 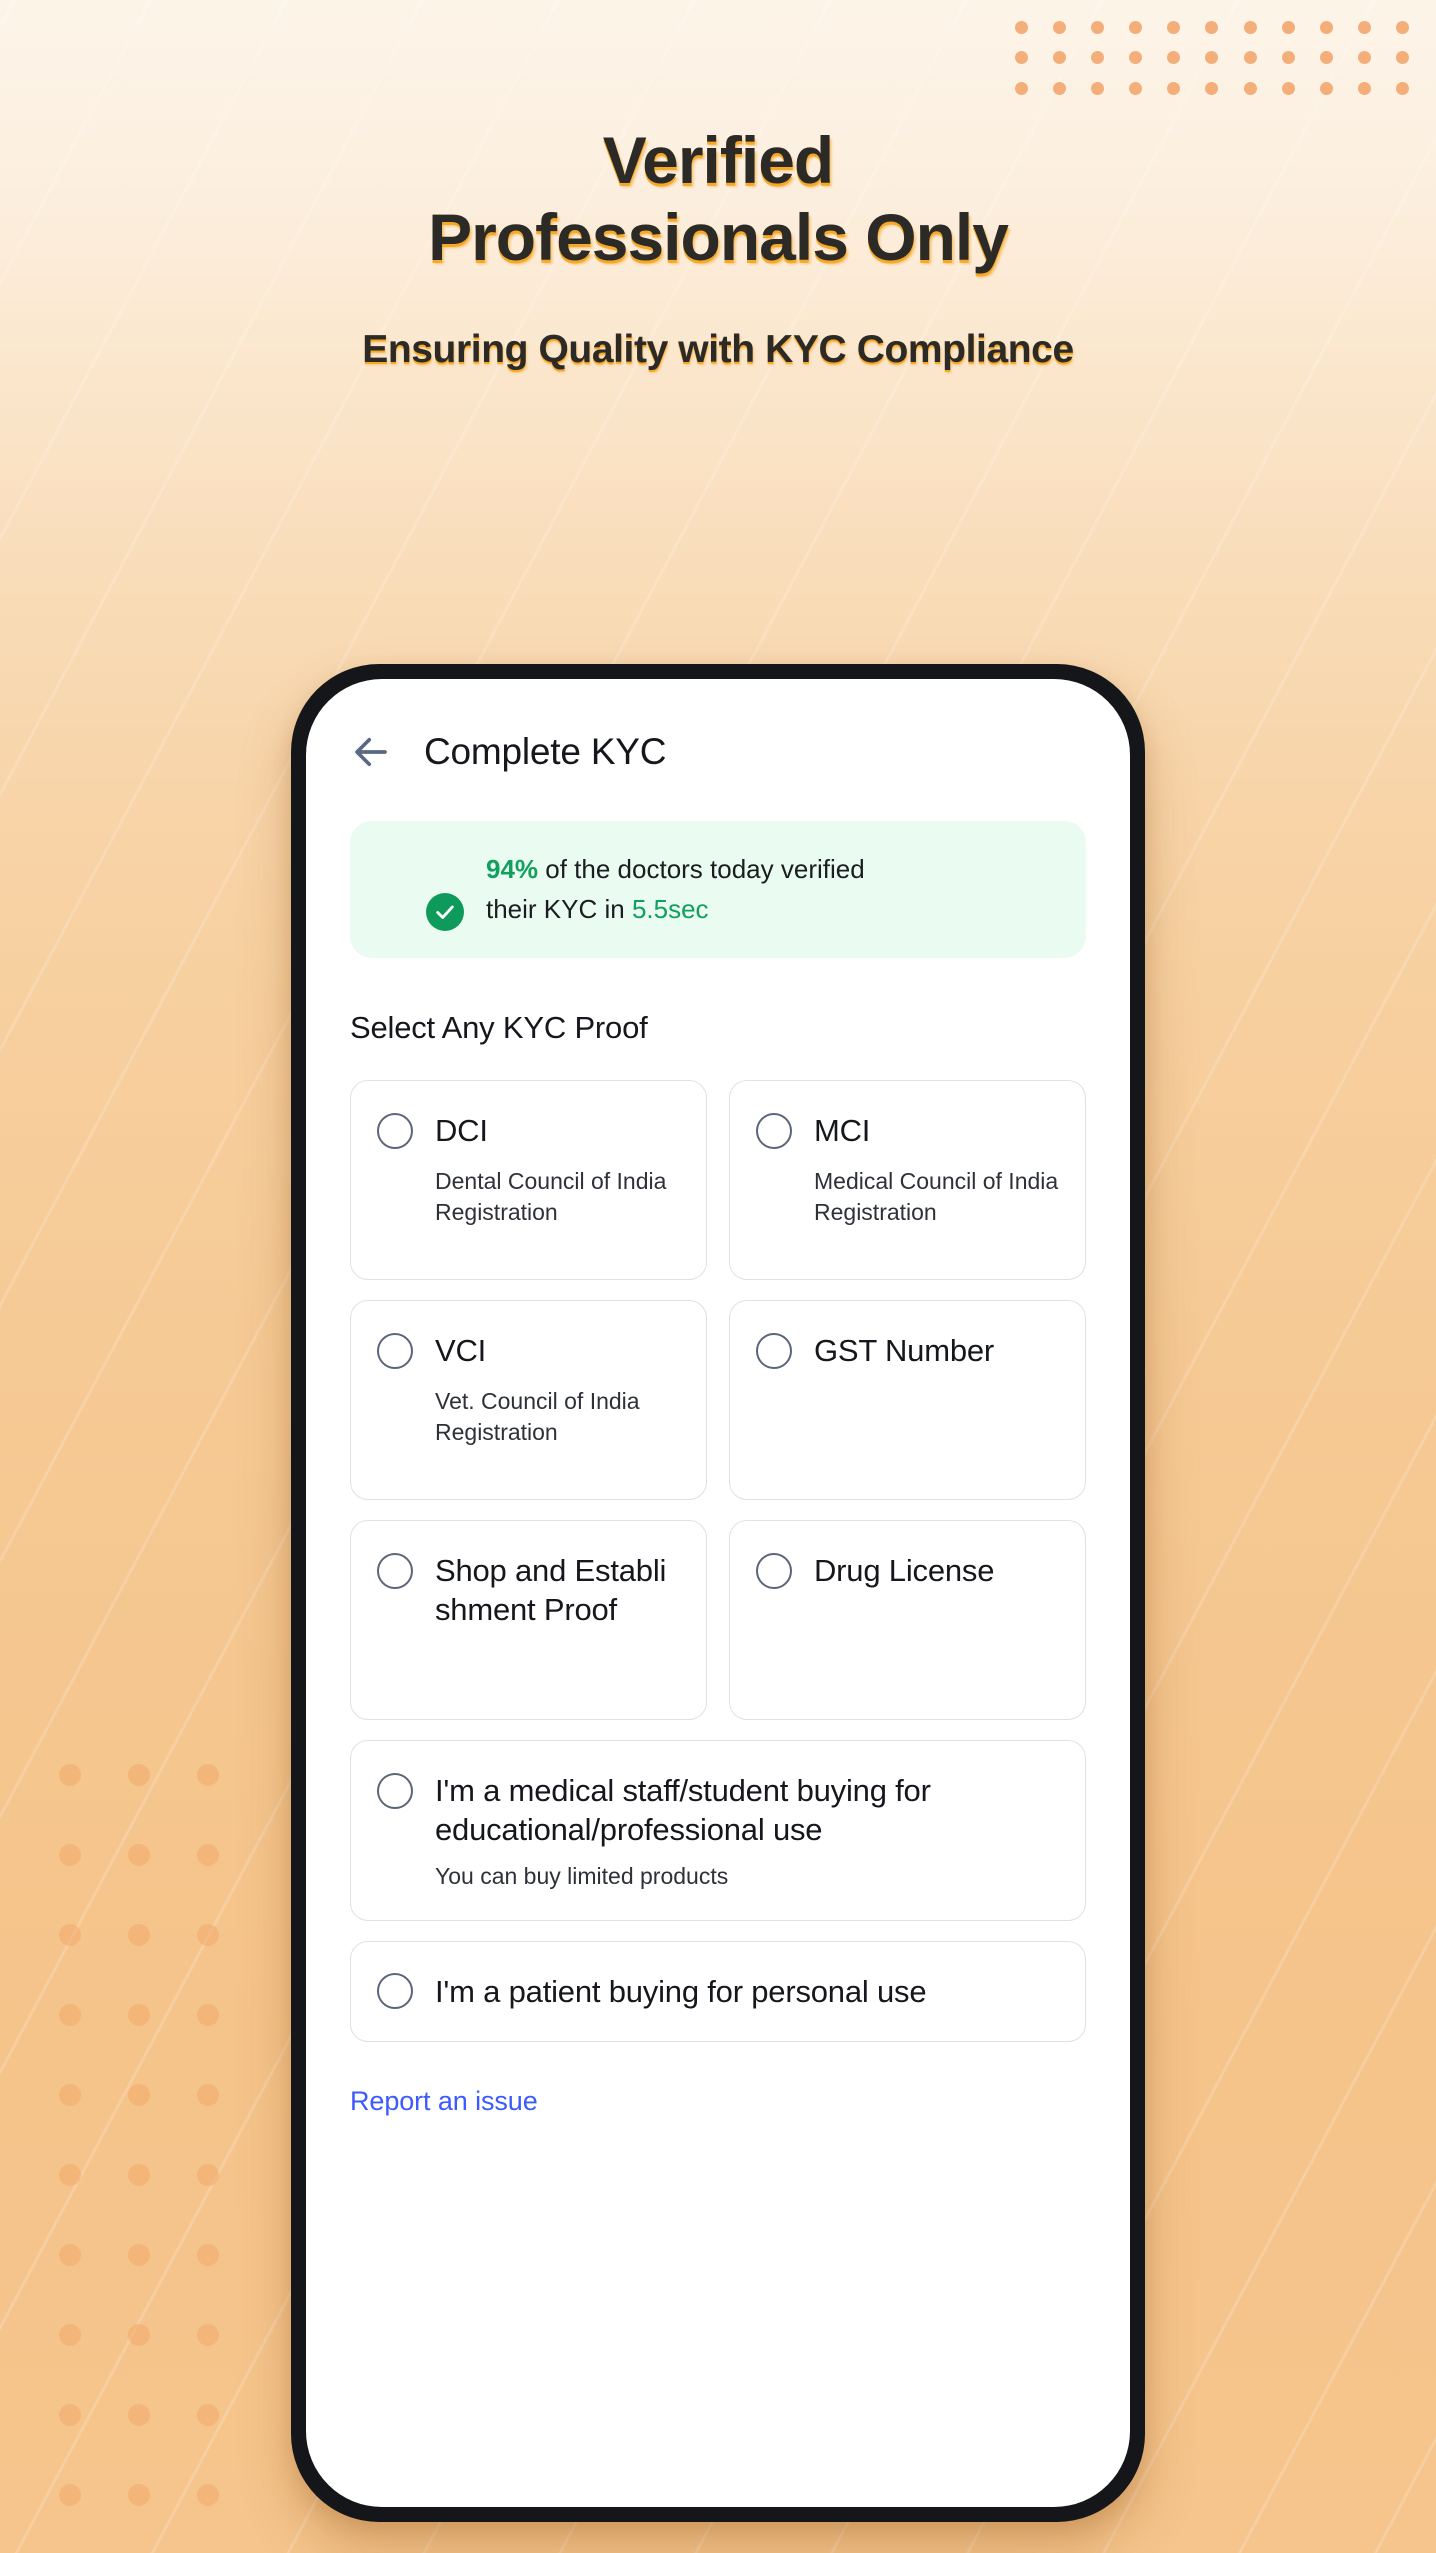 What do you see at coordinates (422, 890) in the screenshot?
I see `avatar` at bounding box center [422, 890].